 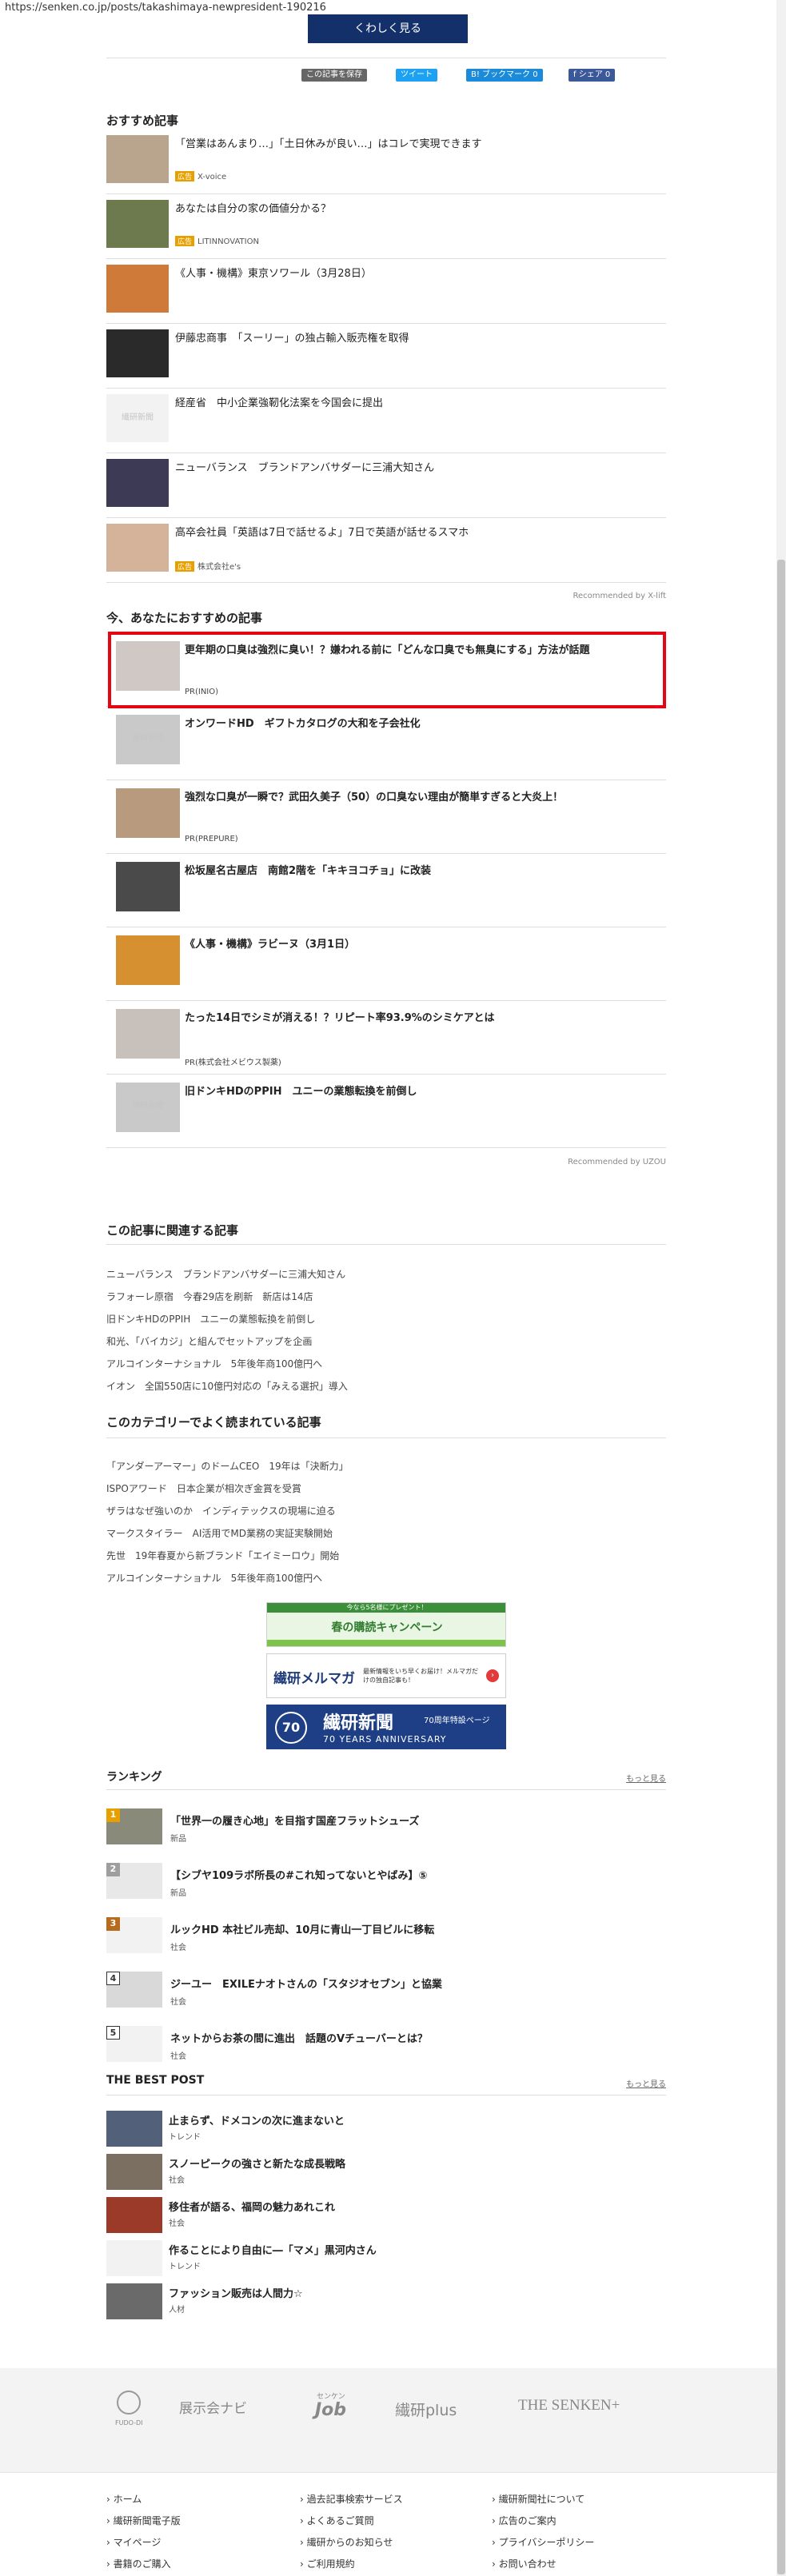 I want to click on for-you-title: オンワードHD ギフトカタログの大和を子会社化, so click(x=303, y=722).